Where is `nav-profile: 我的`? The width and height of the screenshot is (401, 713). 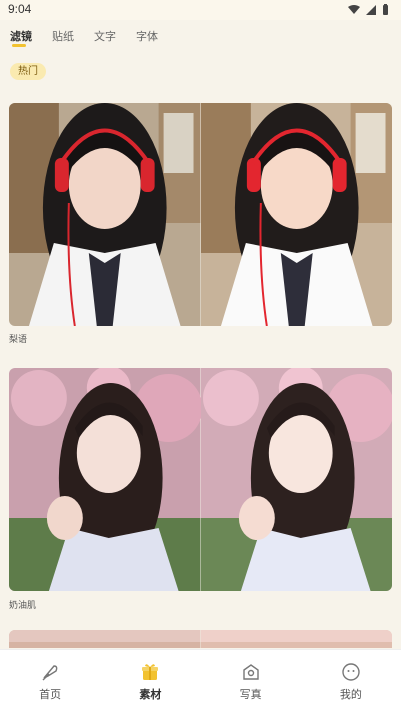 nav-profile: 我的 is located at coordinates (351, 681).